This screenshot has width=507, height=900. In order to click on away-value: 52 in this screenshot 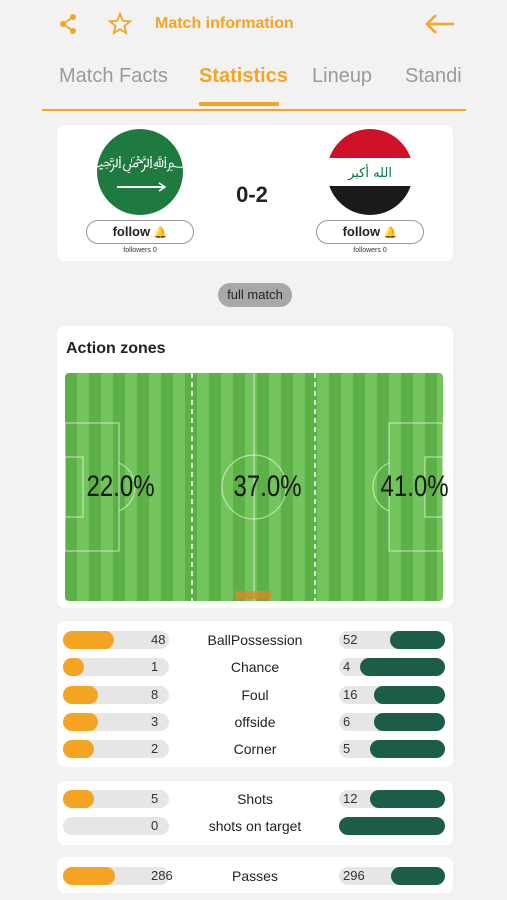, I will do `click(350, 639)`.